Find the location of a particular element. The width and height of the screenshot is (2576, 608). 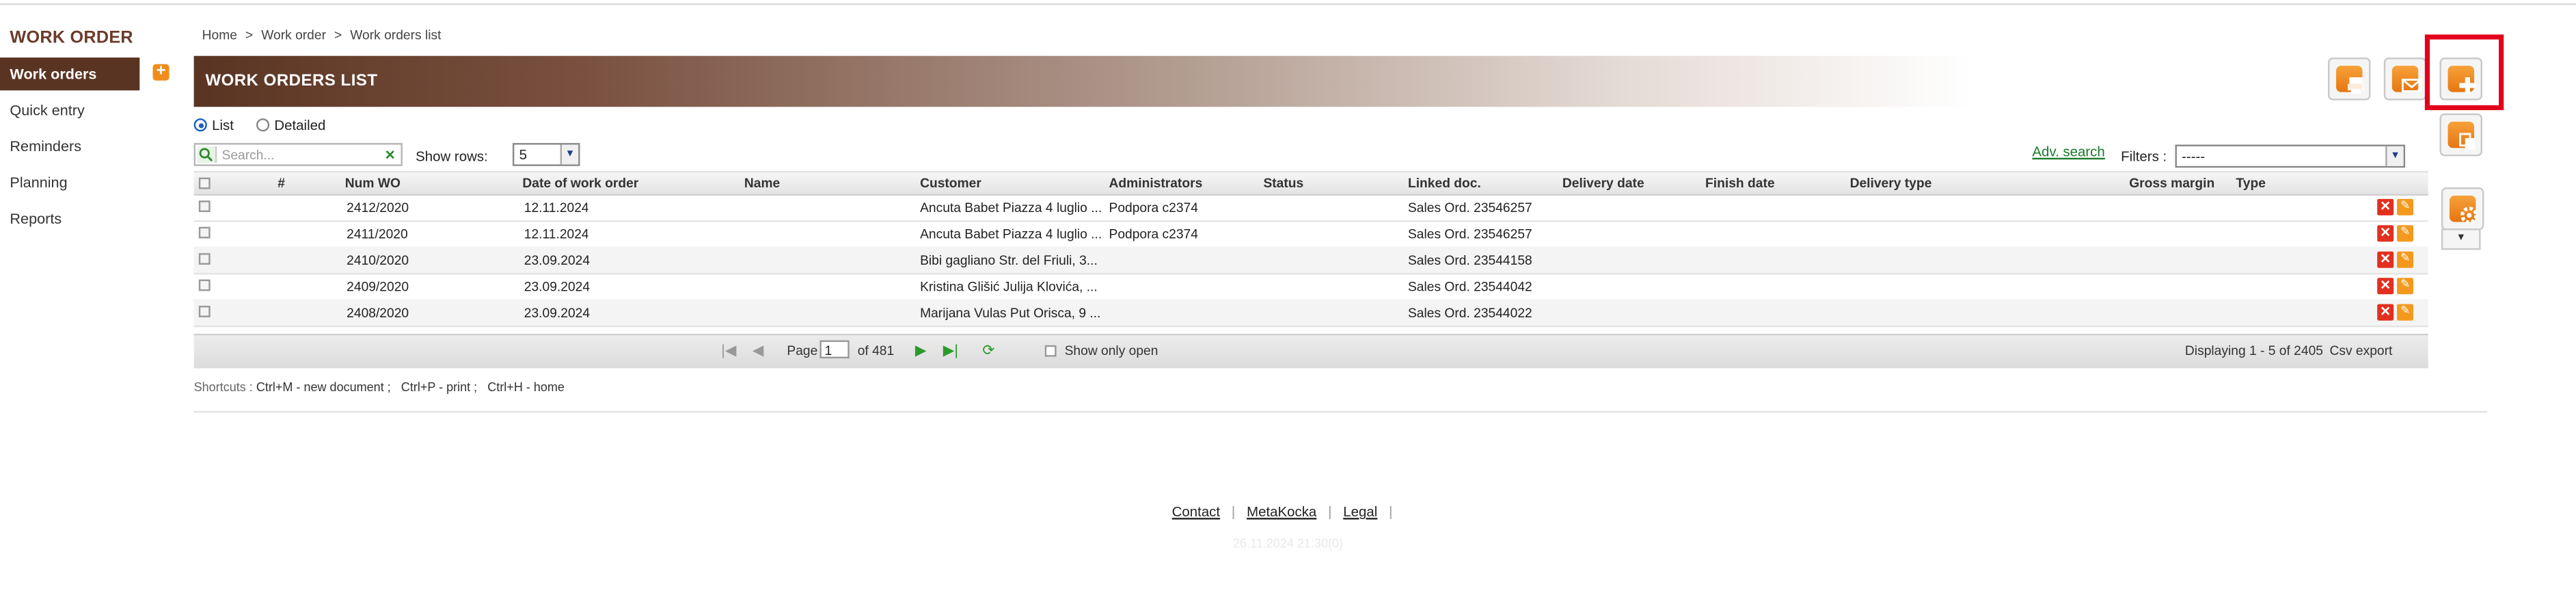

shortcut-new: Ctrl+M - new document ; is located at coordinates (324, 388).